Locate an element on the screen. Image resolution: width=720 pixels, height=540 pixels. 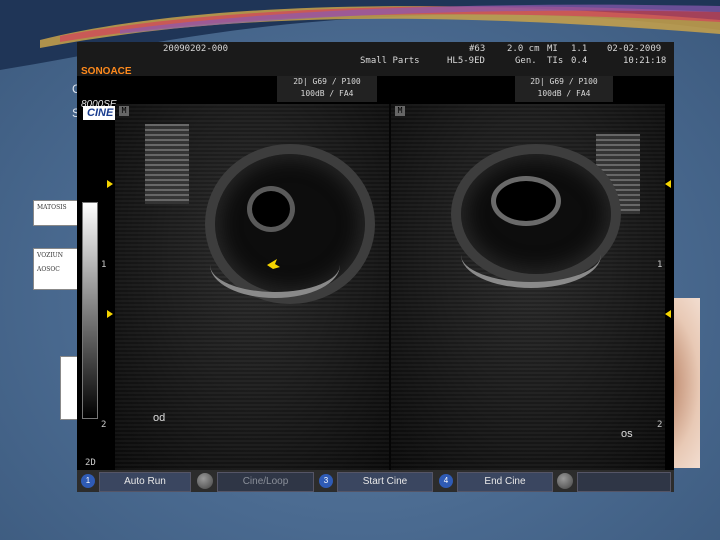
params-left: 2D| G69 / P100 100dB / FA4 is located at coordinates (327, 89).